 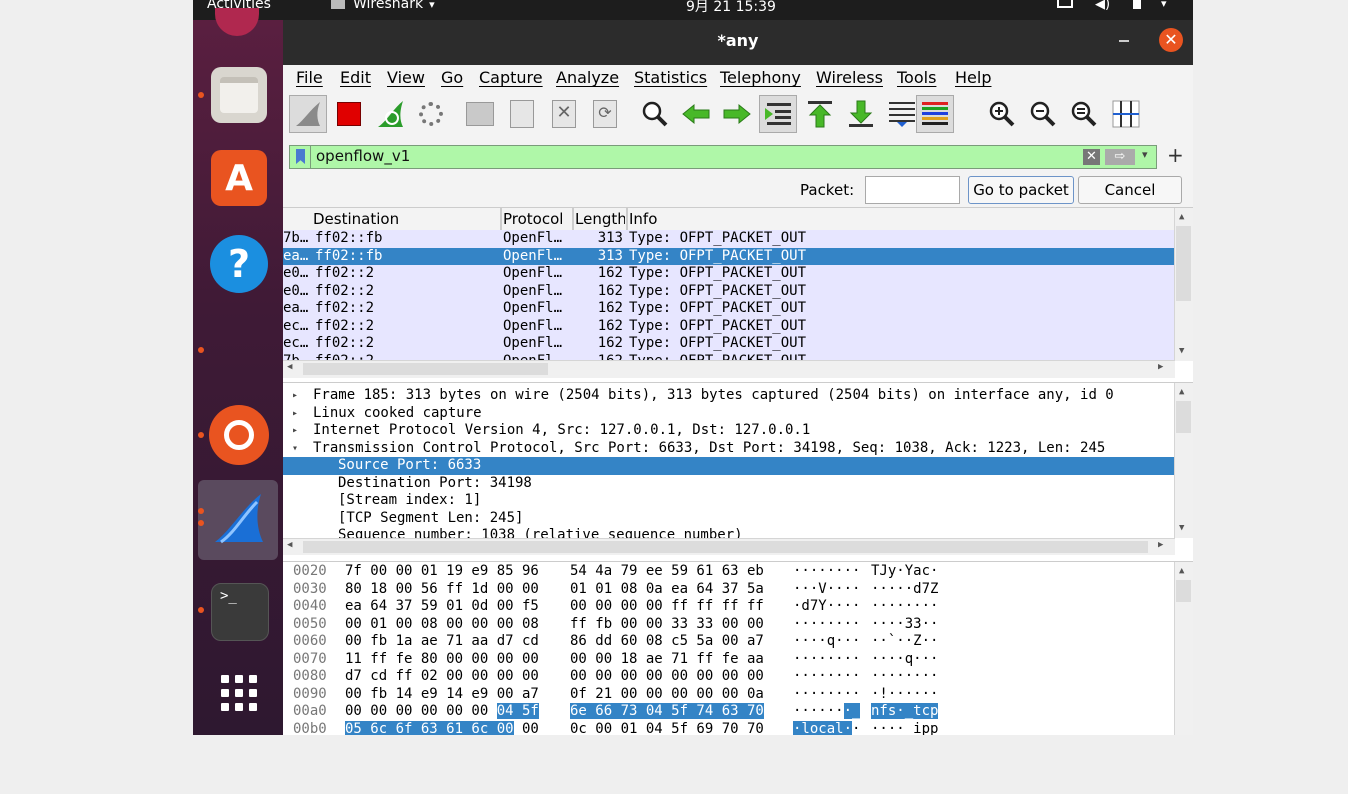 I want to click on auto-scroll-icon, so click(x=902, y=114).